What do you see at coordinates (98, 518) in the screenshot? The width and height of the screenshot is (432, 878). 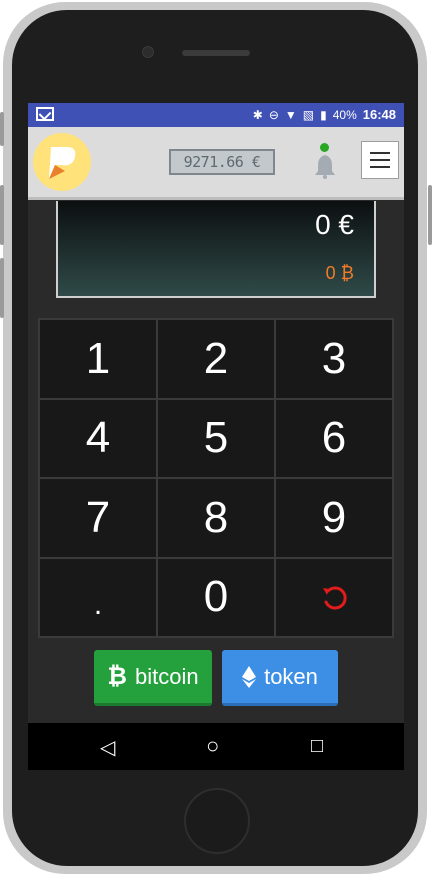 I see `key-7: 7` at bounding box center [98, 518].